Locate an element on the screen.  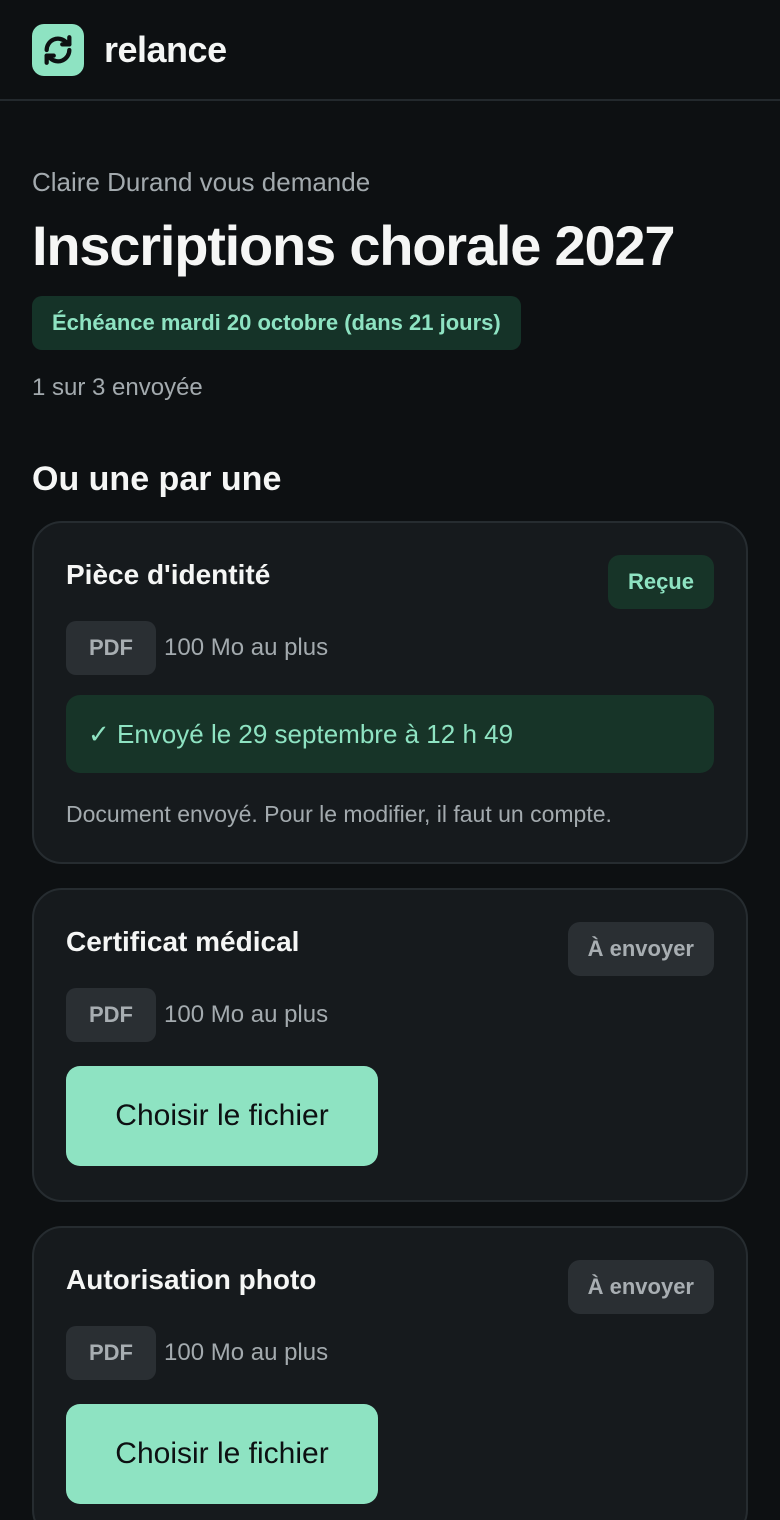
top-bar: relance is located at coordinates (390, 50).